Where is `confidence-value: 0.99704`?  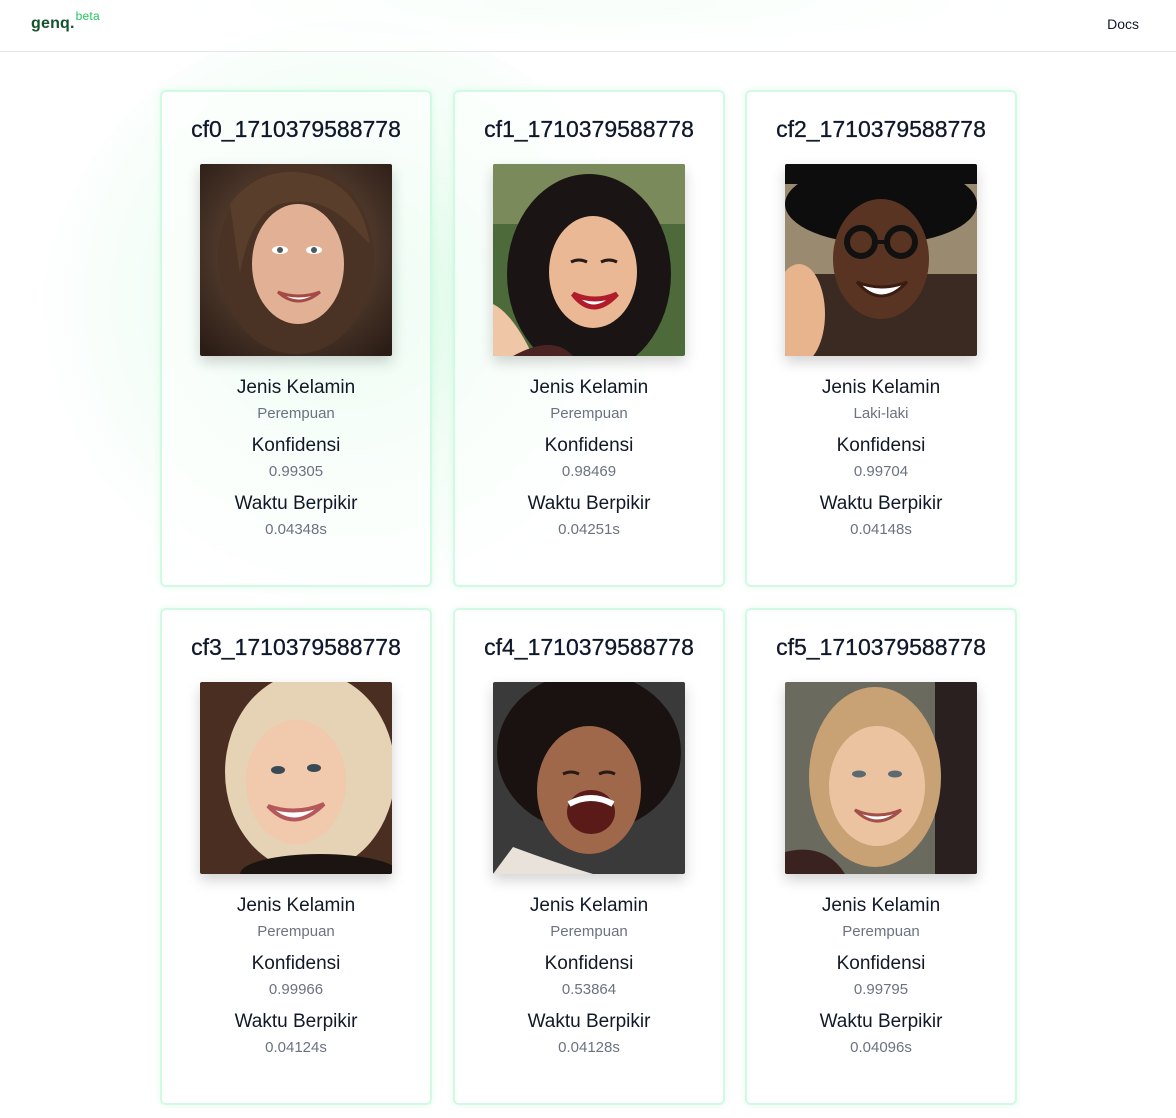 confidence-value: 0.99704 is located at coordinates (881, 471).